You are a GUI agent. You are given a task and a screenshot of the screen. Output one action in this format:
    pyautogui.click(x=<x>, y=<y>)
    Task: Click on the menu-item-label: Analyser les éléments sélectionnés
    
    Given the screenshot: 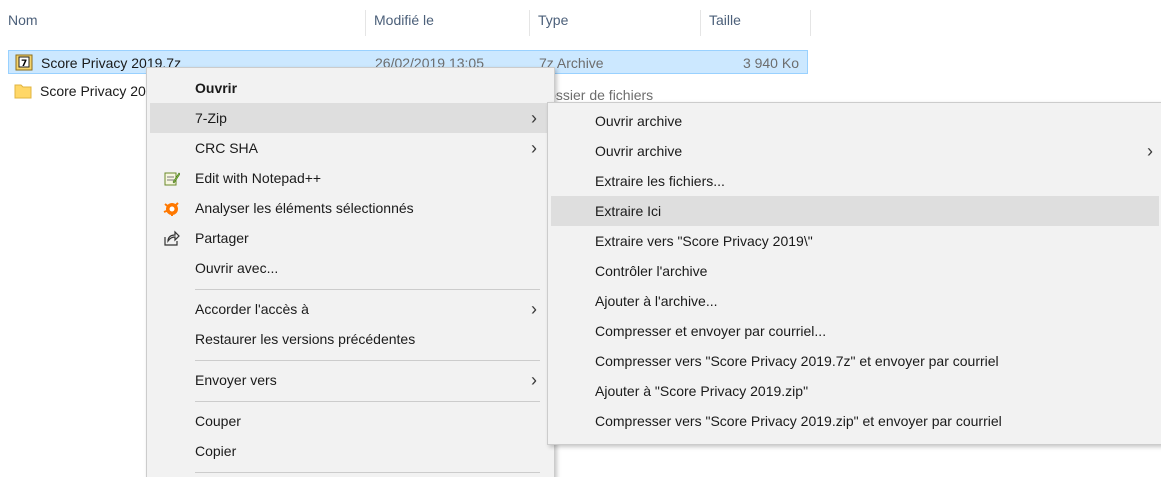 What is the action you would take?
    pyautogui.click(x=304, y=208)
    